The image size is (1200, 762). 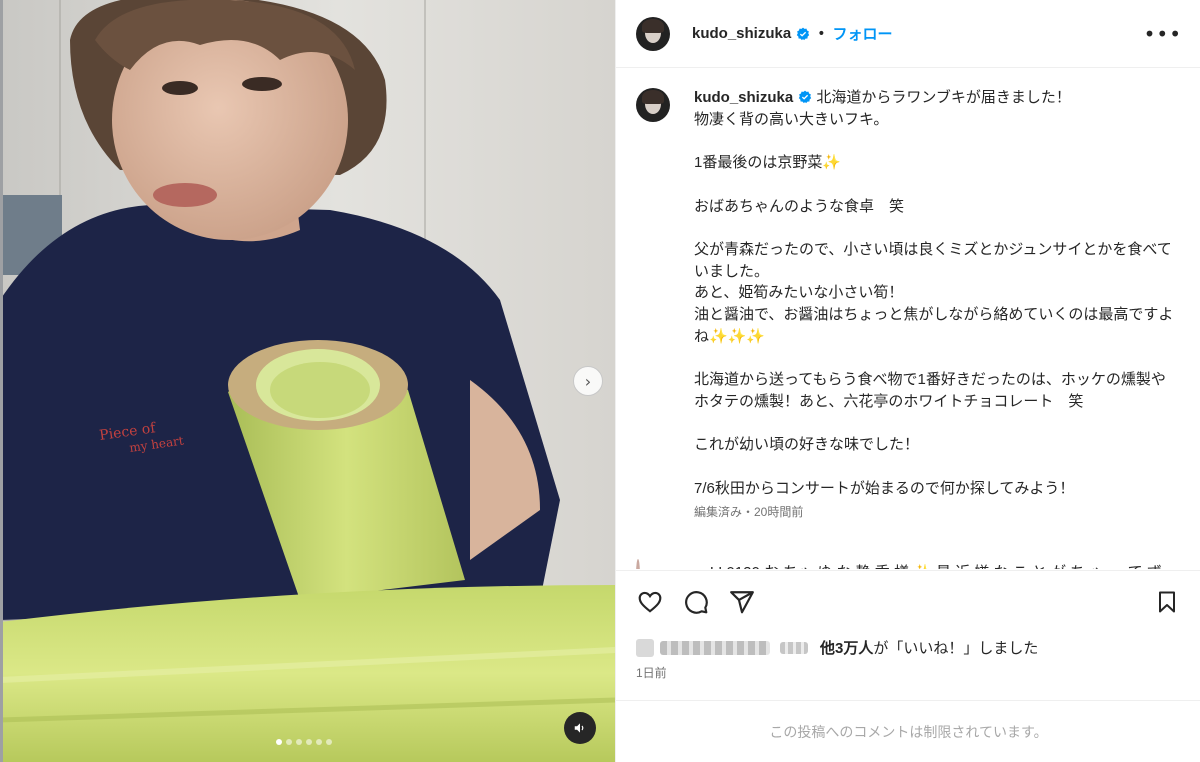 What do you see at coordinates (943, 97) in the screenshot?
I see `caption-first-line: 北海道からラワンブキが届きました！` at bounding box center [943, 97].